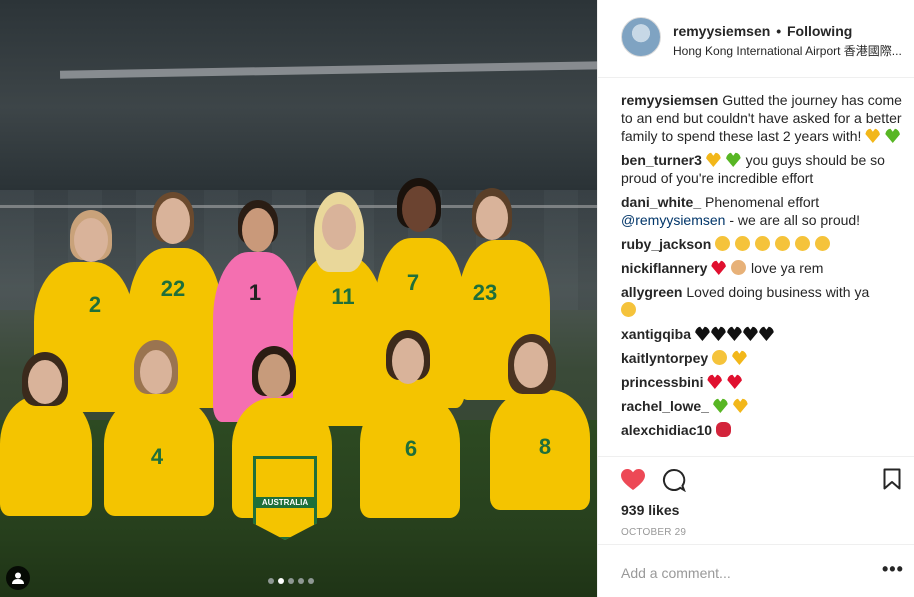  Describe the element at coordinates (641, 37) in the screenshot. I see `avatar` at that location.